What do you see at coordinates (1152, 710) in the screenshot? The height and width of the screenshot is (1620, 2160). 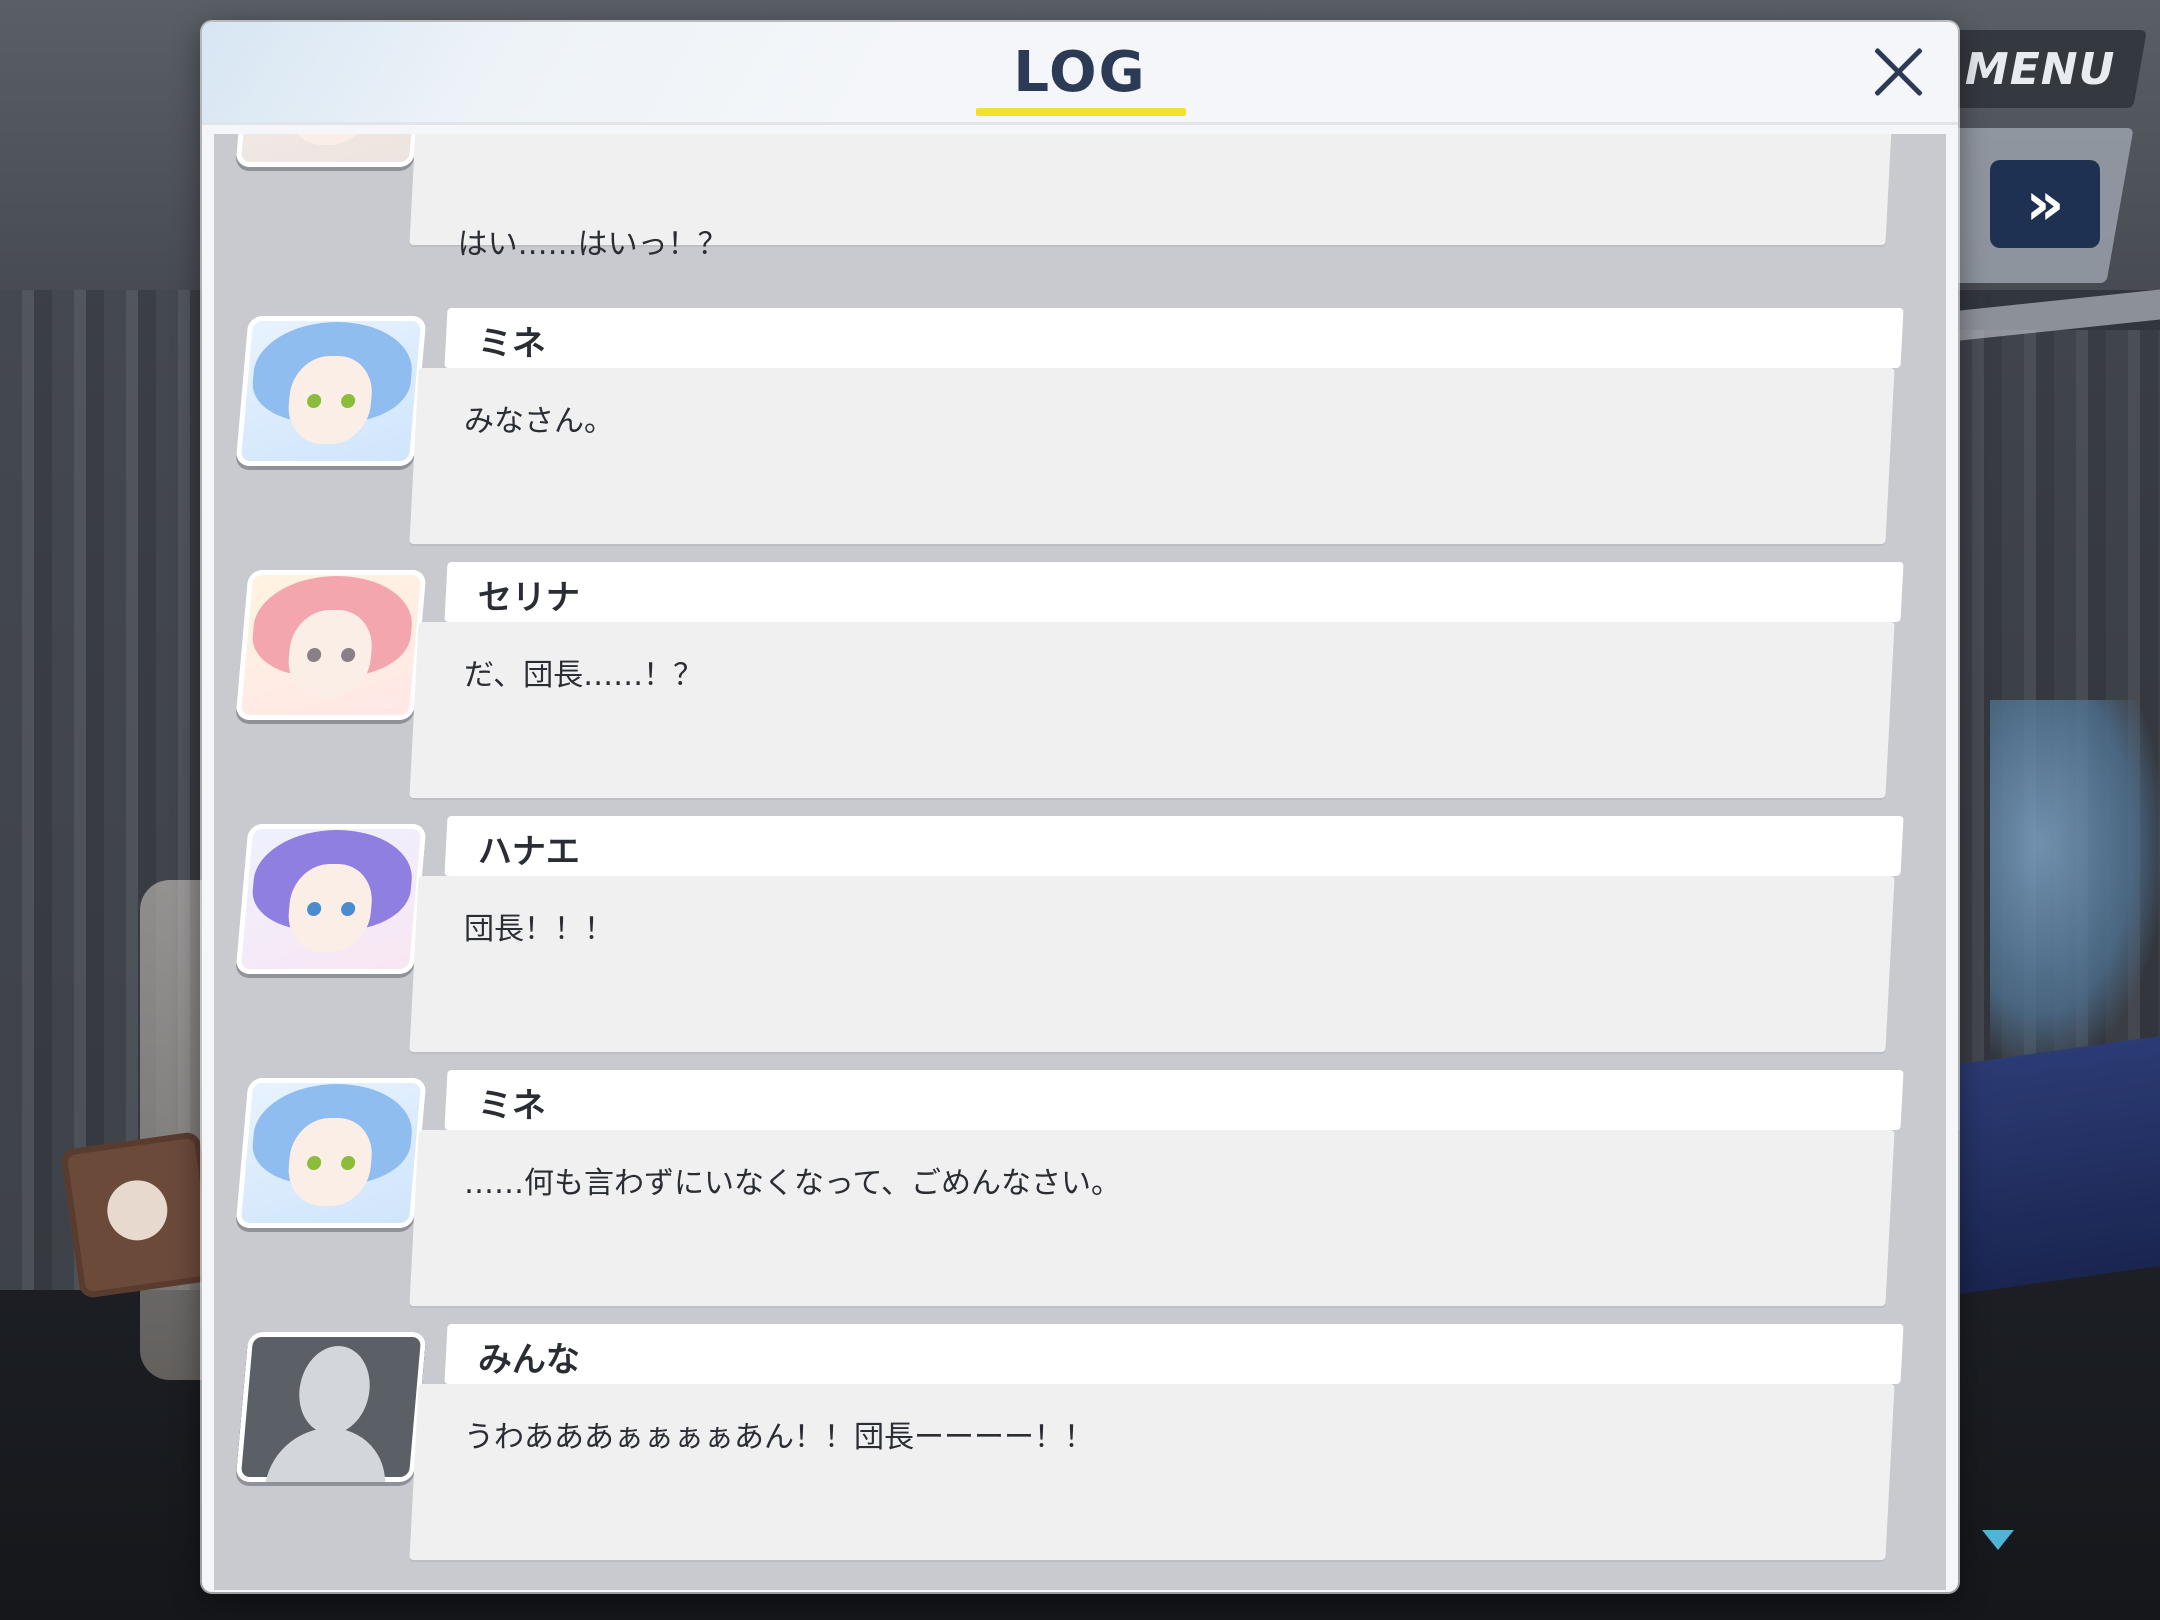 I see `message-card: だ、団長……！？` at bounding box center [1152, 710].